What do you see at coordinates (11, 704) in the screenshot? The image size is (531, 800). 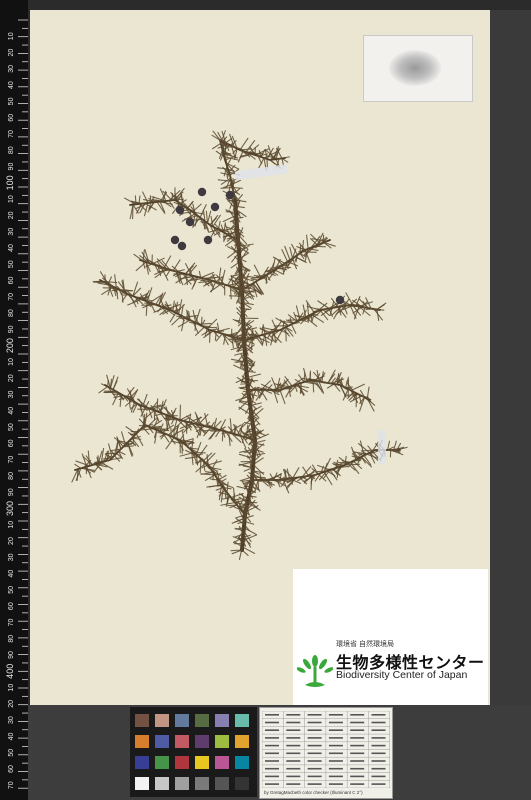 I see `ruler-label: 20` at bounding box center [11, 704].